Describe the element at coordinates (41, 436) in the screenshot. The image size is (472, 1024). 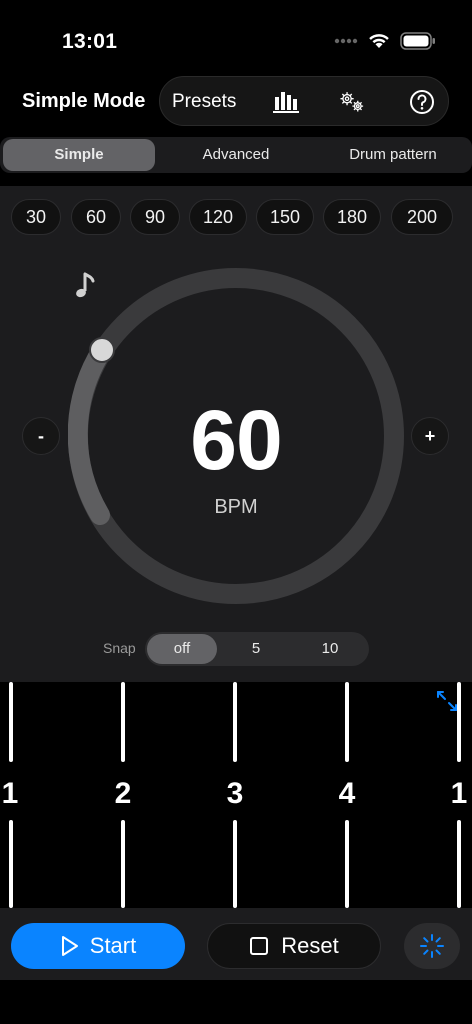
I see `decrease-tempo-button: -` at that location.